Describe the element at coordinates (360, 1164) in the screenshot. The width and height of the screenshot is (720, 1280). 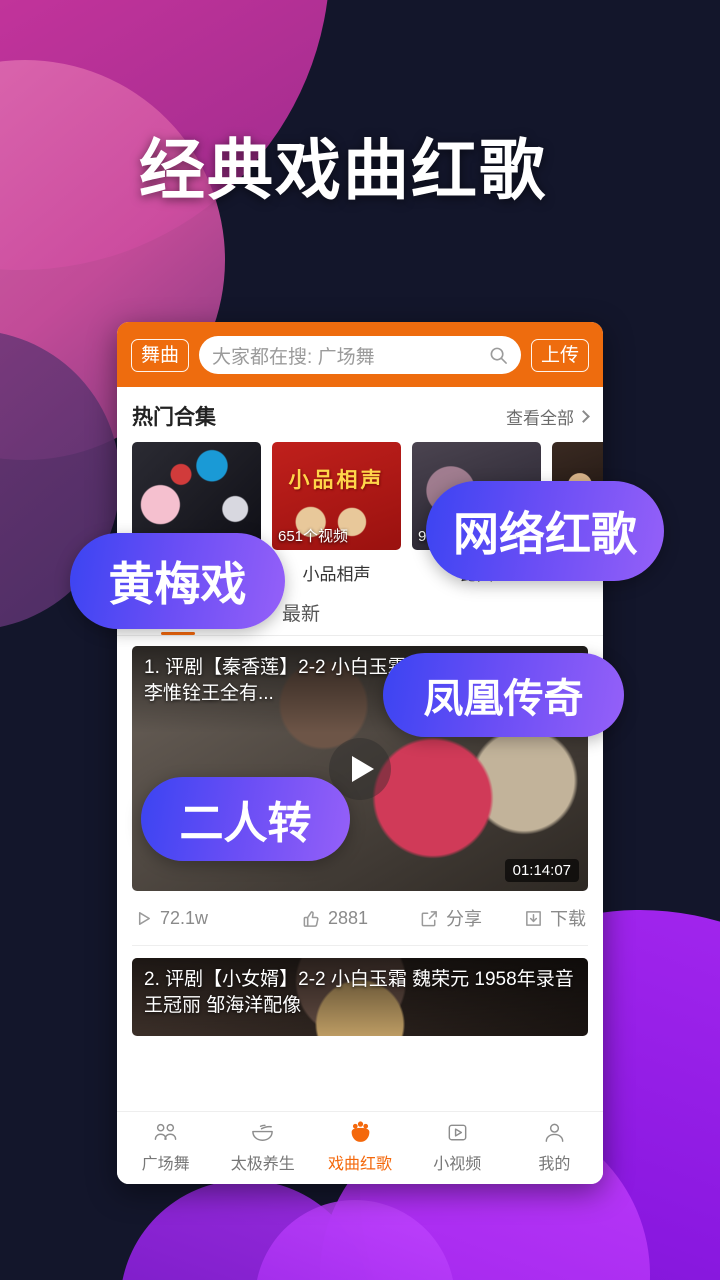
I see `nav-label: 戏曲红歌` at that location.